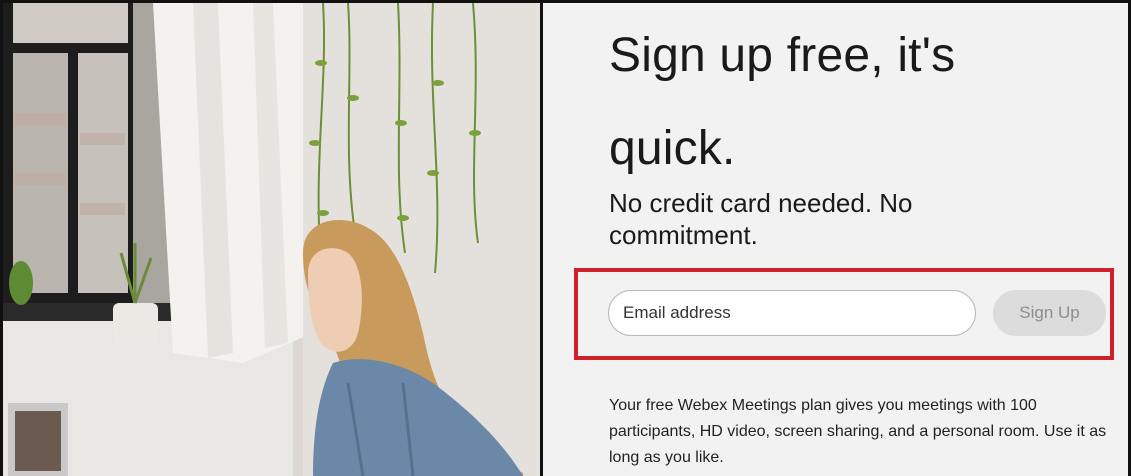 The image size is (1131, 476). I want to click on signup-headline: Sign up free, it's quick., so click(782, 102).